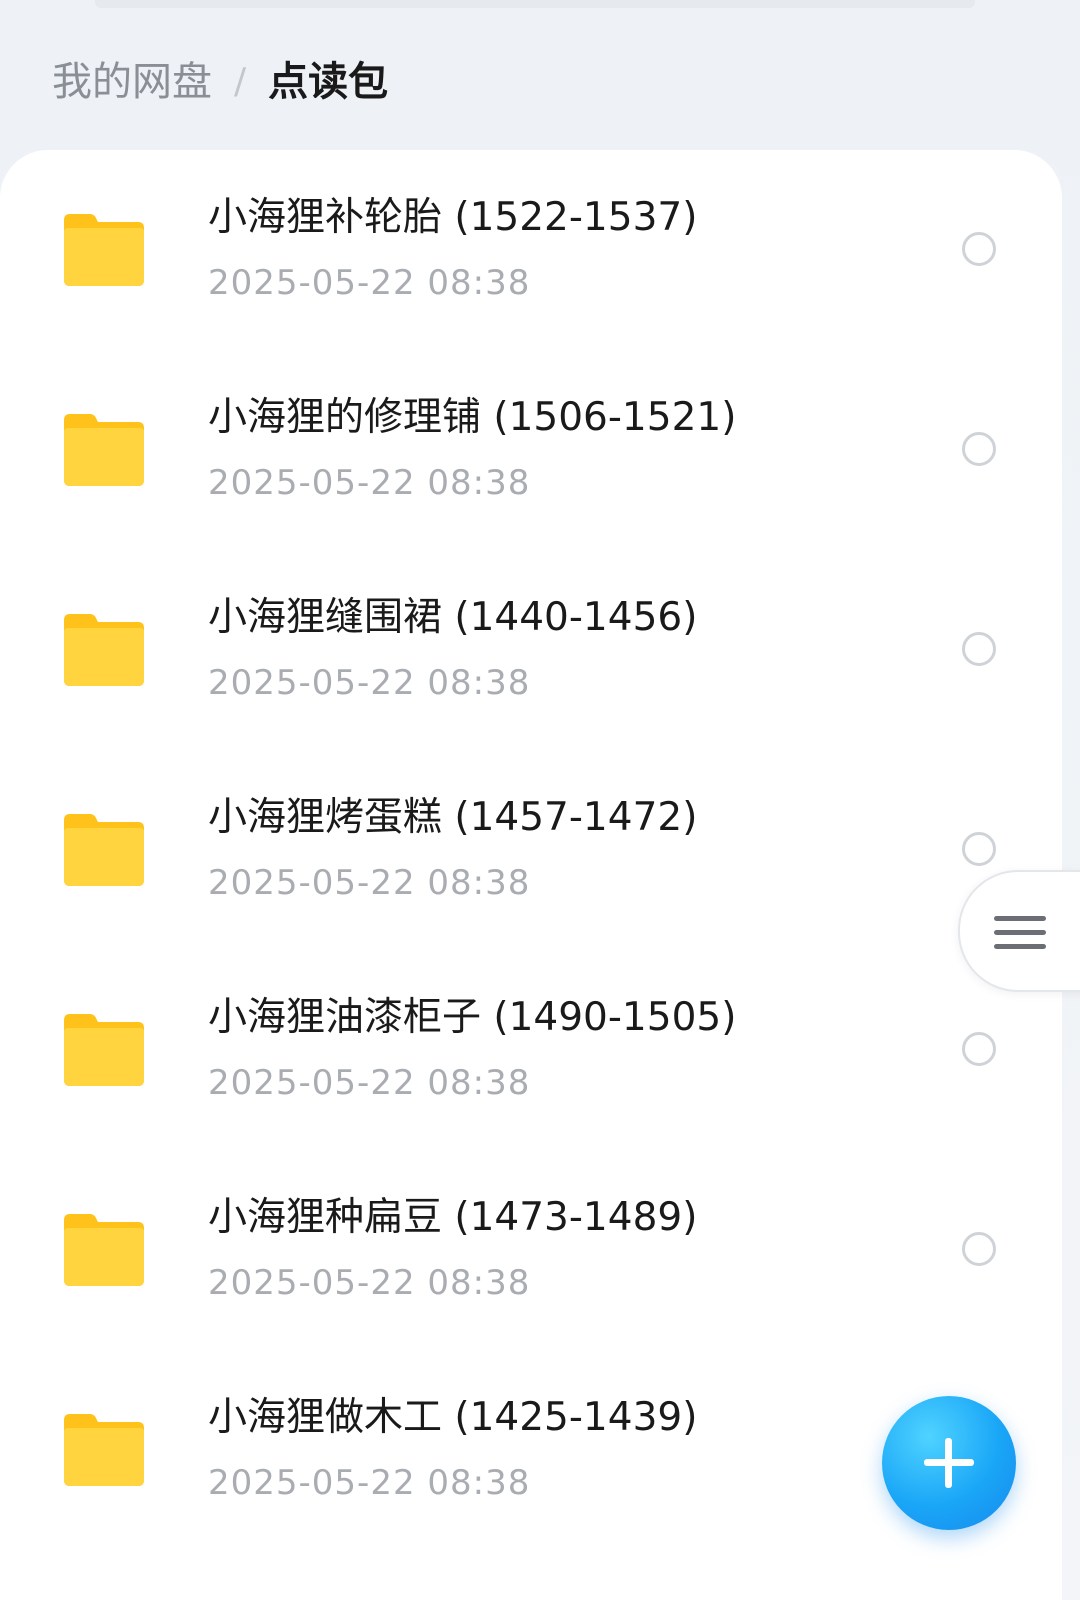 The width and height of the screenshot is (1080, 1600). I want to click on file-name: 小海狸做木工 (1425-1439), so click(453, 1417).